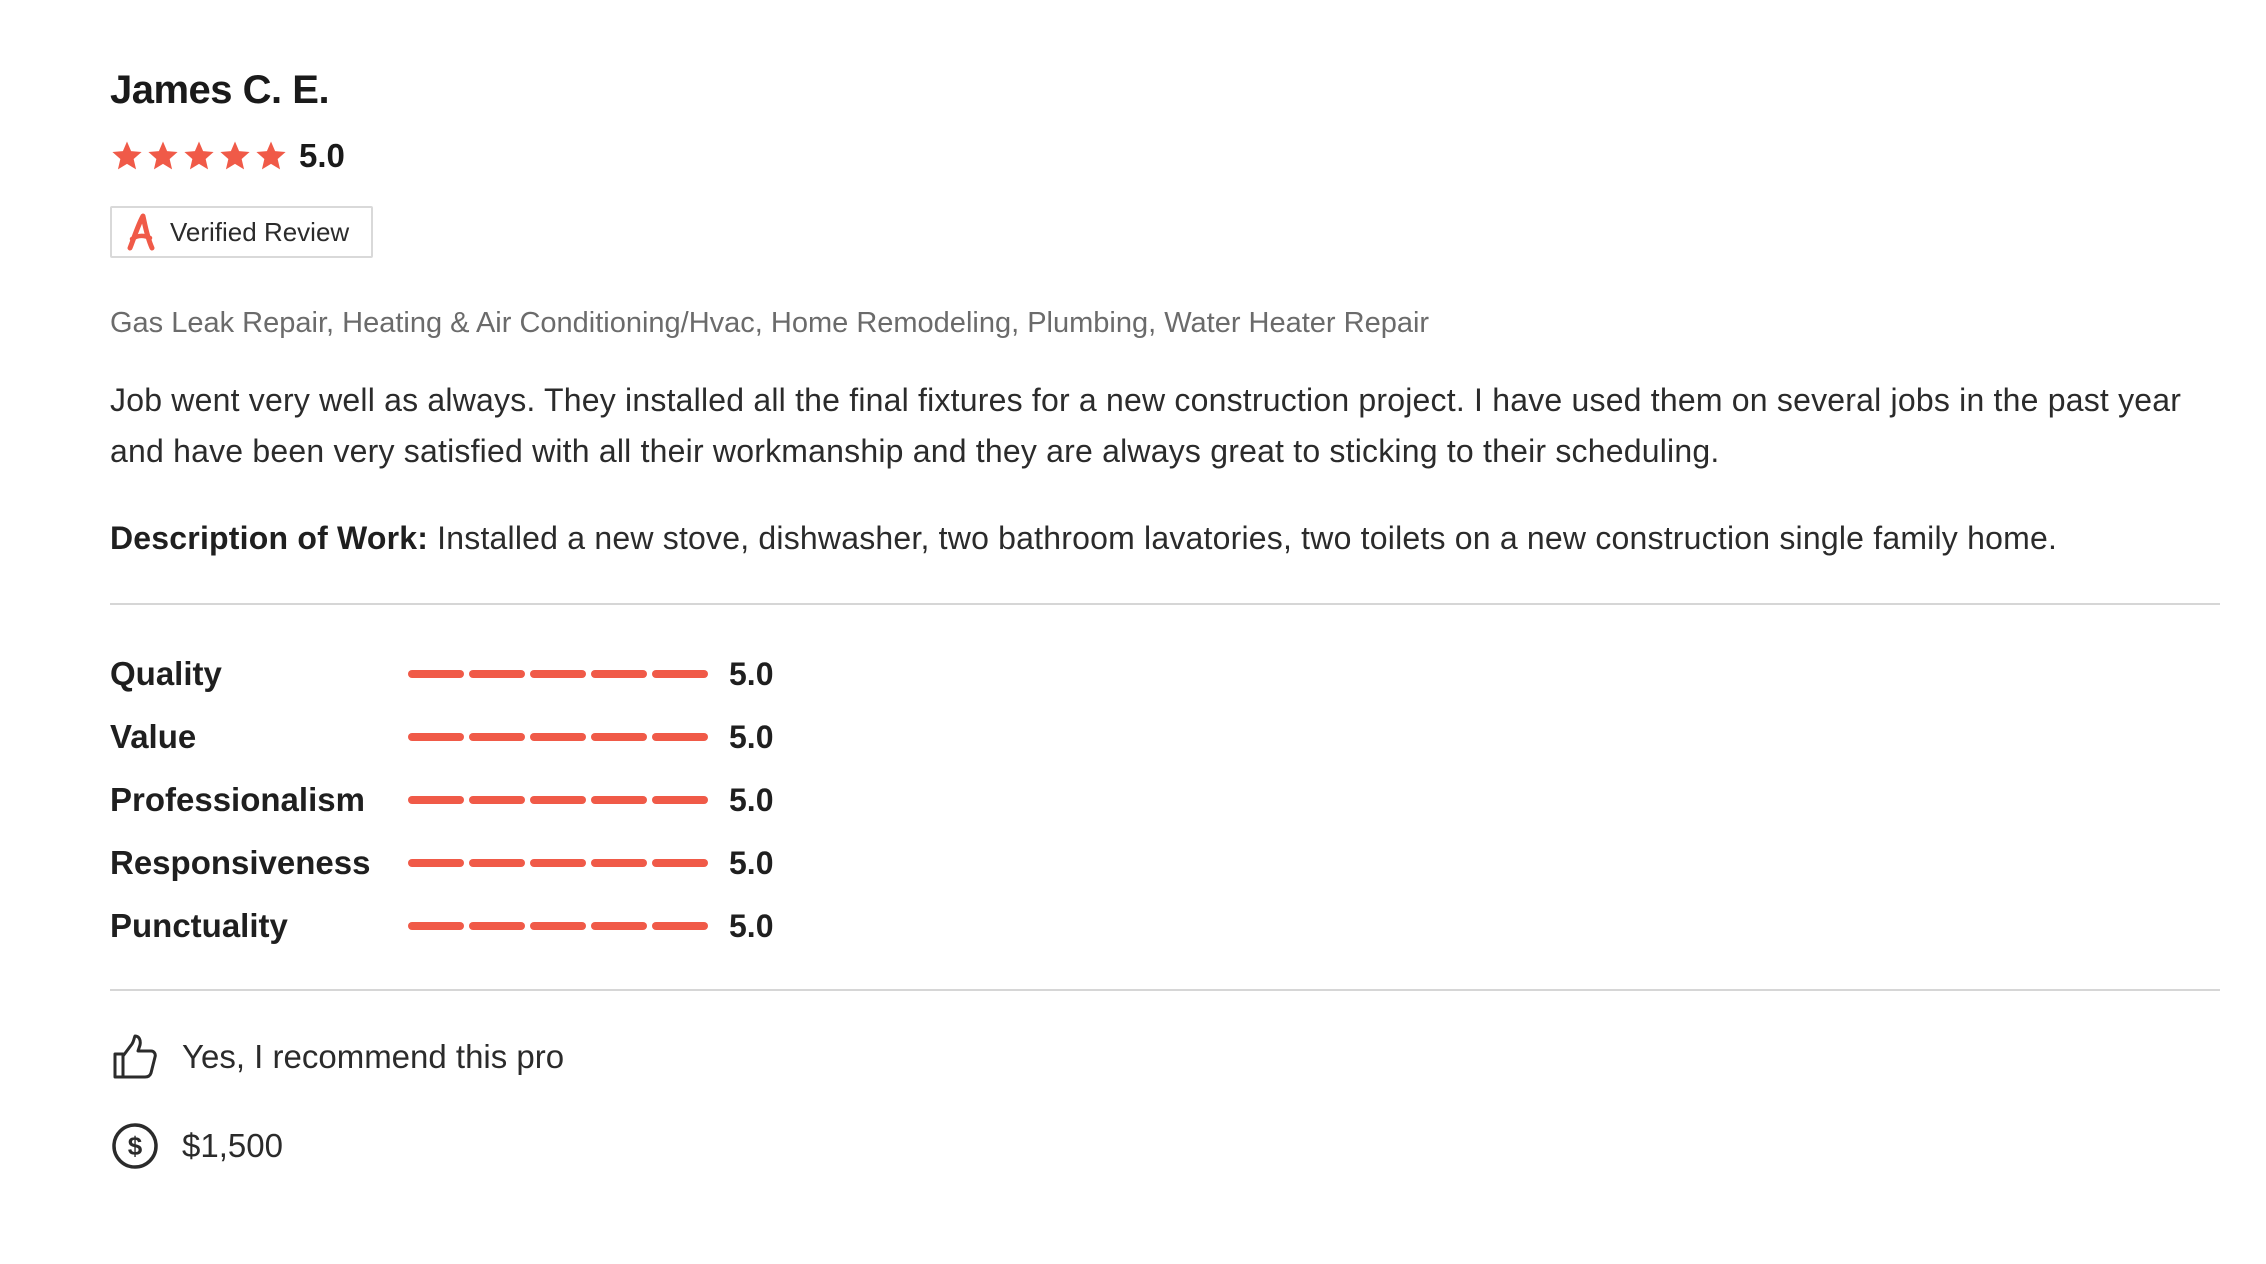 This screenshot has height=1264, width=2266. What do you see at coordinates (269, 537) in the screenshot?
I see `description-label: Description of Work:` at bounding box center [269, 537].